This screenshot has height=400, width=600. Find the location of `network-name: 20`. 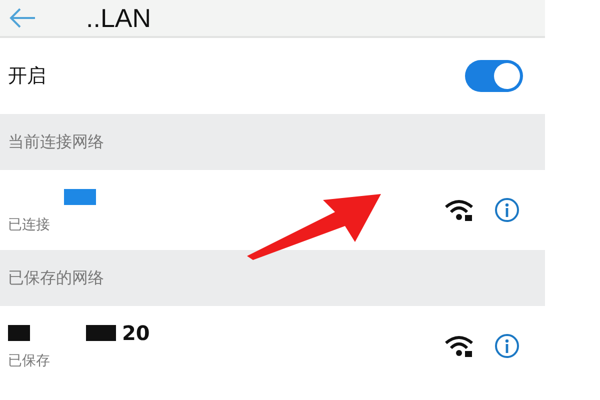

network-name: 20 is located at coordinates (136, 333).